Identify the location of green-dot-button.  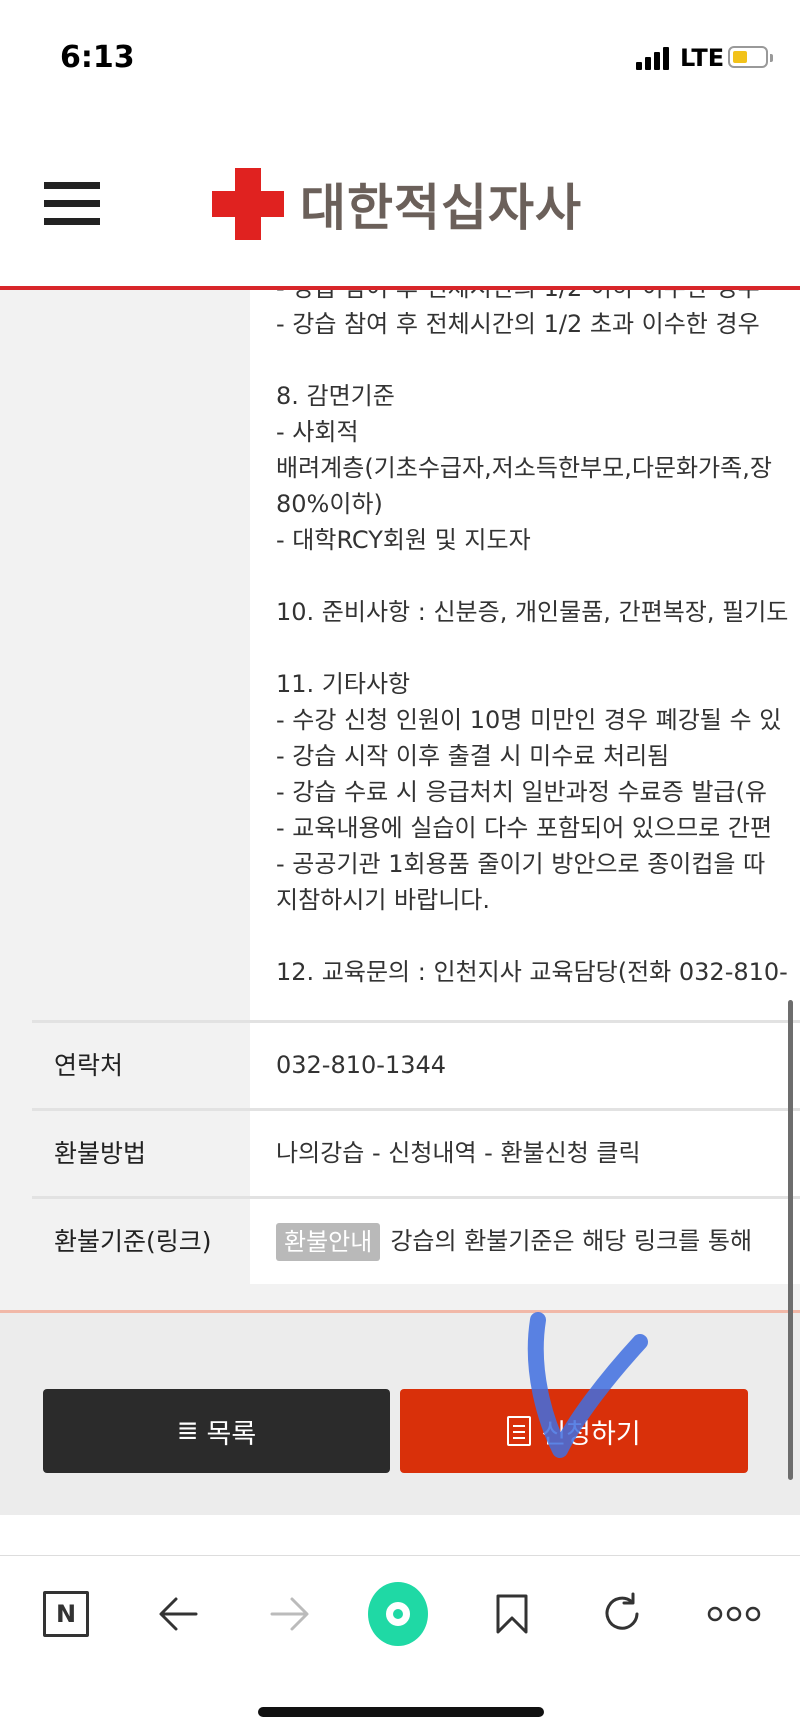
(398, 1614).